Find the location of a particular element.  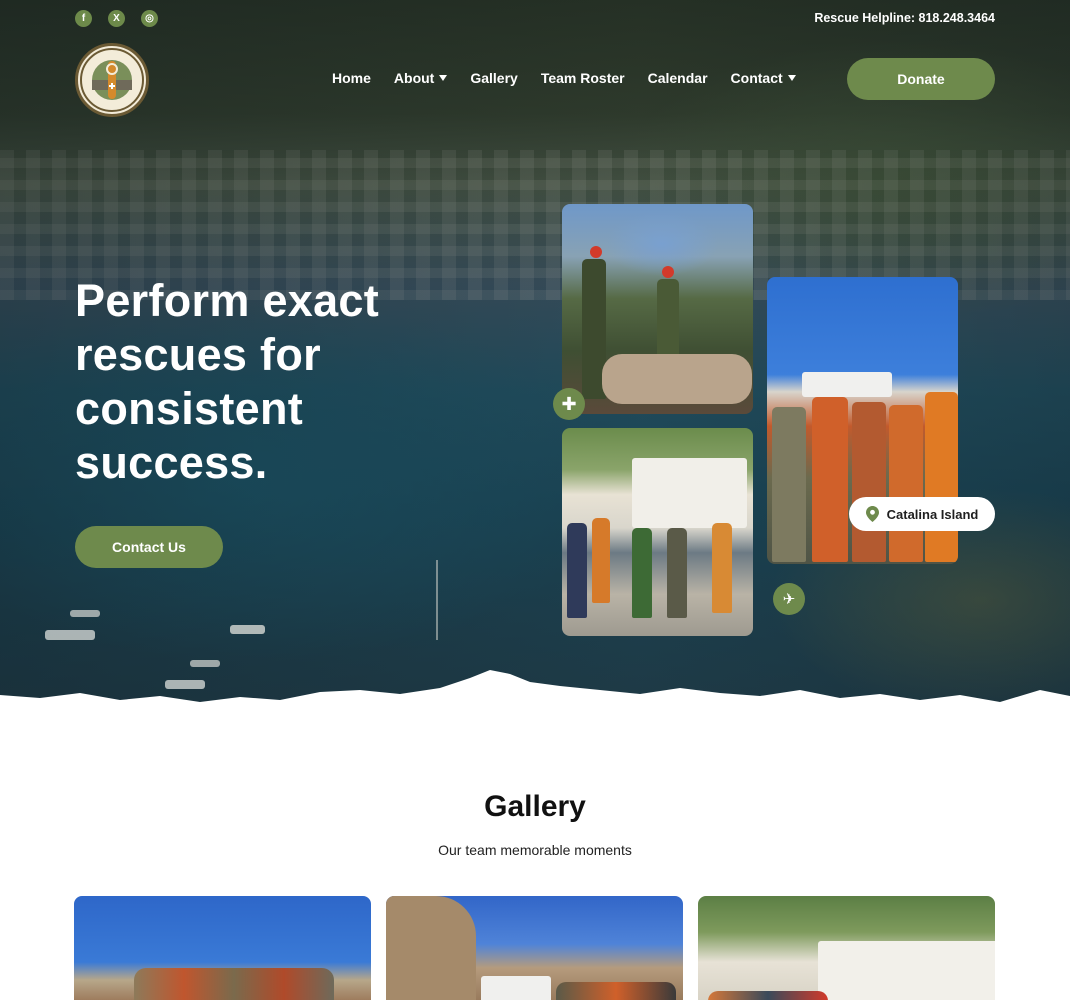

location-badge: Catalina Island is located at coordinates (922, 514).